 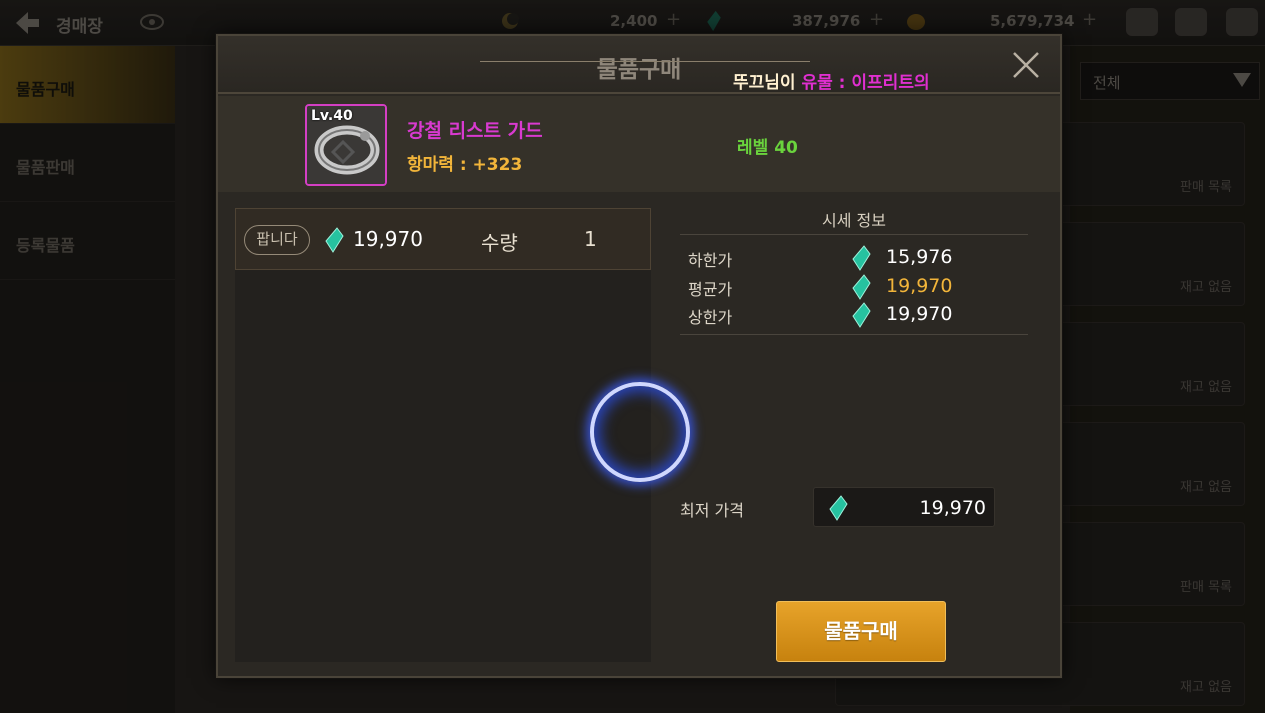 I want to click on min-price-label: 최저 가격, so click(x=712, y=510).